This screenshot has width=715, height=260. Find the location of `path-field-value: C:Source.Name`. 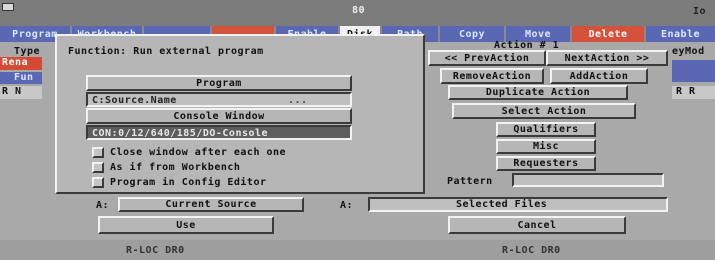

path-field-value: C:Source.Name is located at coordinates (134, 100).